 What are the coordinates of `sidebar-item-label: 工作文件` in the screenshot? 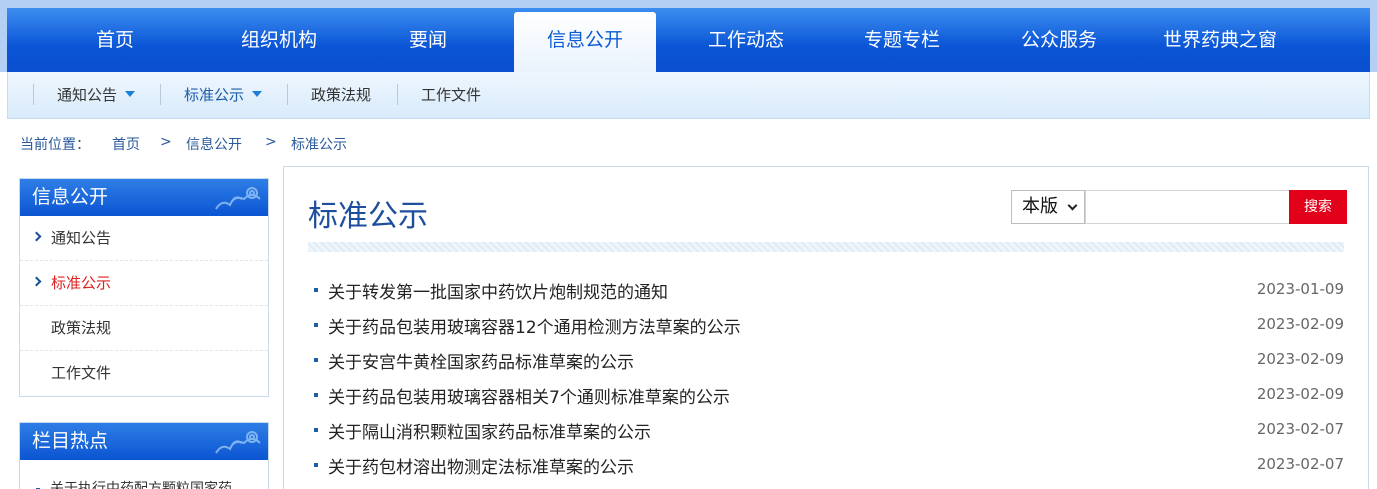 It's located at (81, 373).